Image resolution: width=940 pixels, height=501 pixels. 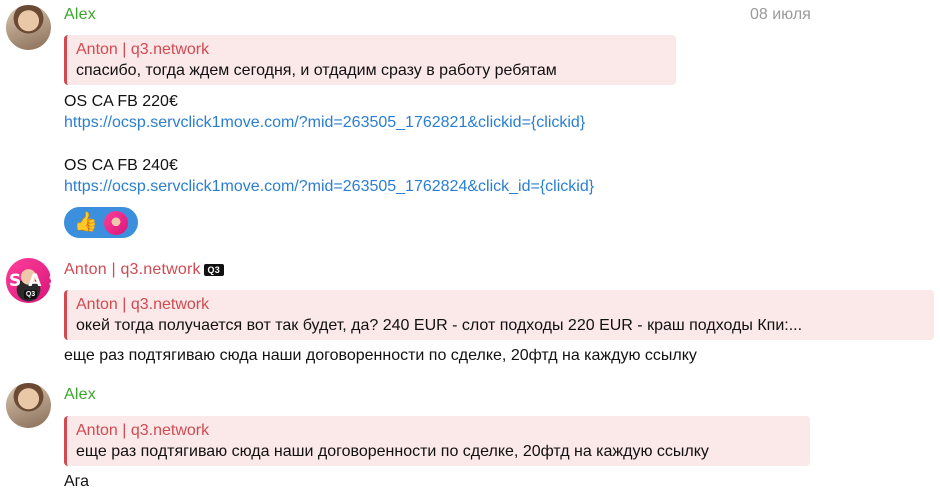 What do you see at coordinates (86, 222) in the screenshot?
I see `thumbs-up-icon: 👍` at bounding box center [86, 222].